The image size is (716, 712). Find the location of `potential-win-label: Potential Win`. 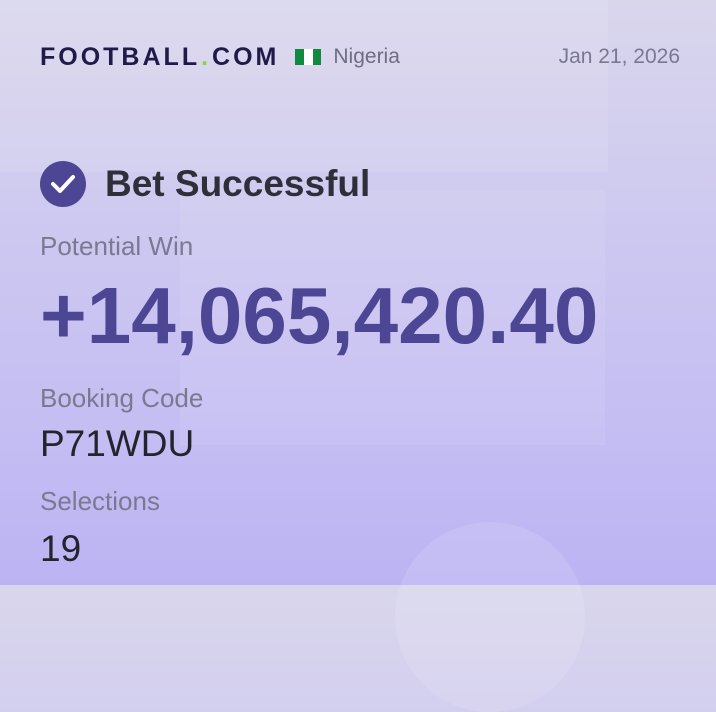

potential-win-label: Potential Win is located at coordinates (117, 246).